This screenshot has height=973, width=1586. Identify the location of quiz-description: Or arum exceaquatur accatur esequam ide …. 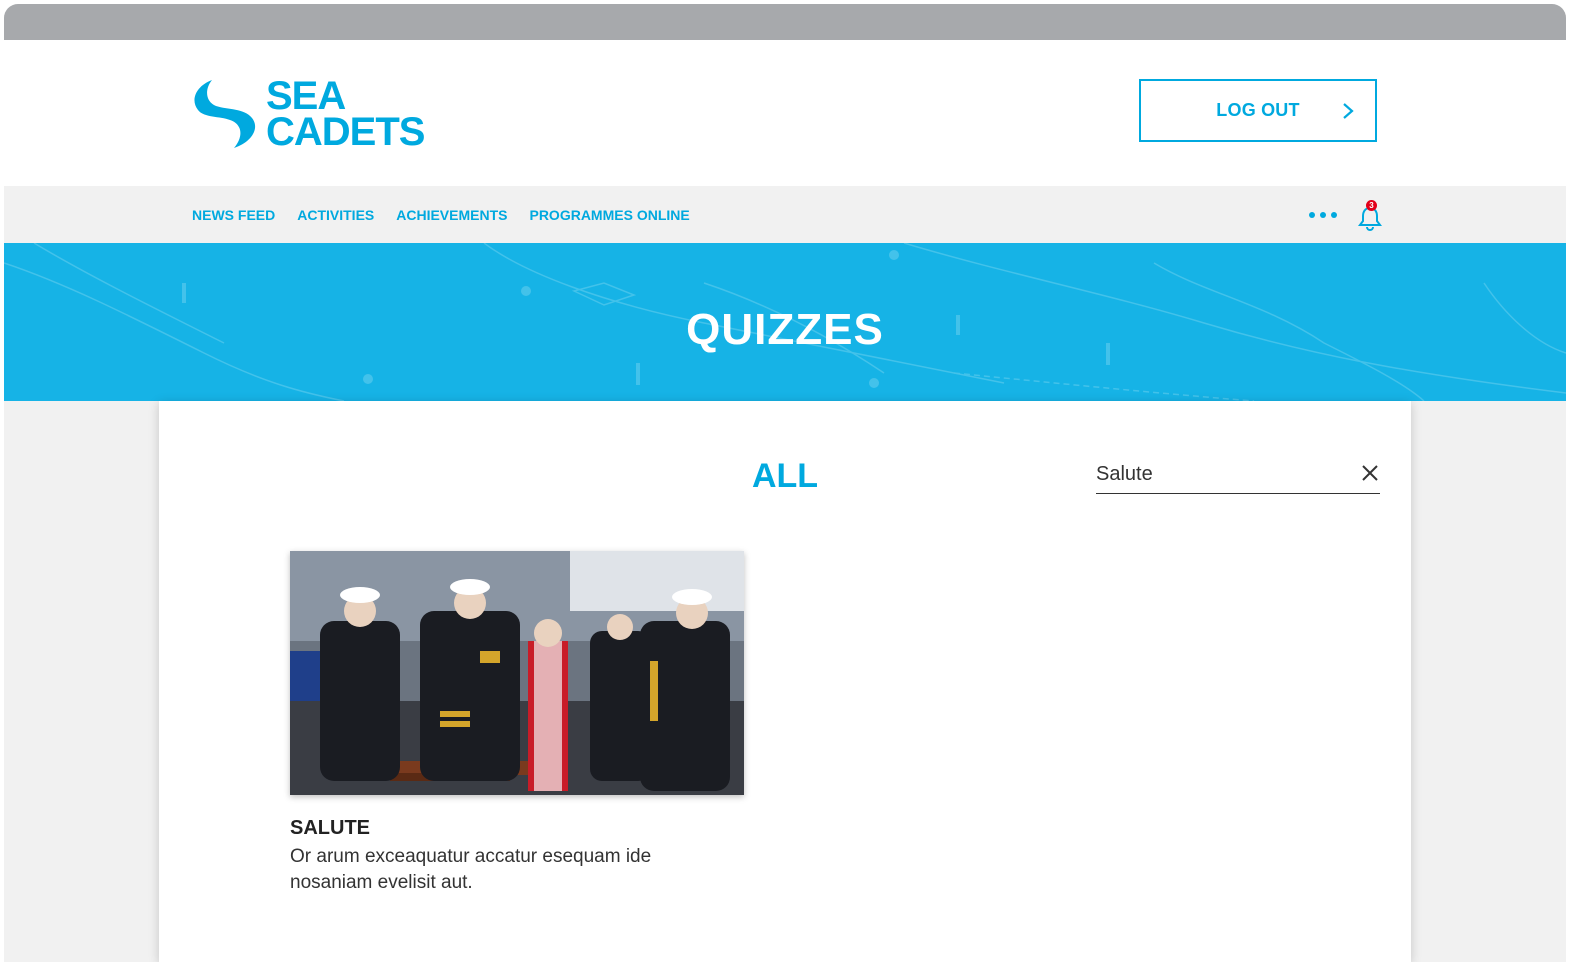
(471, 869).